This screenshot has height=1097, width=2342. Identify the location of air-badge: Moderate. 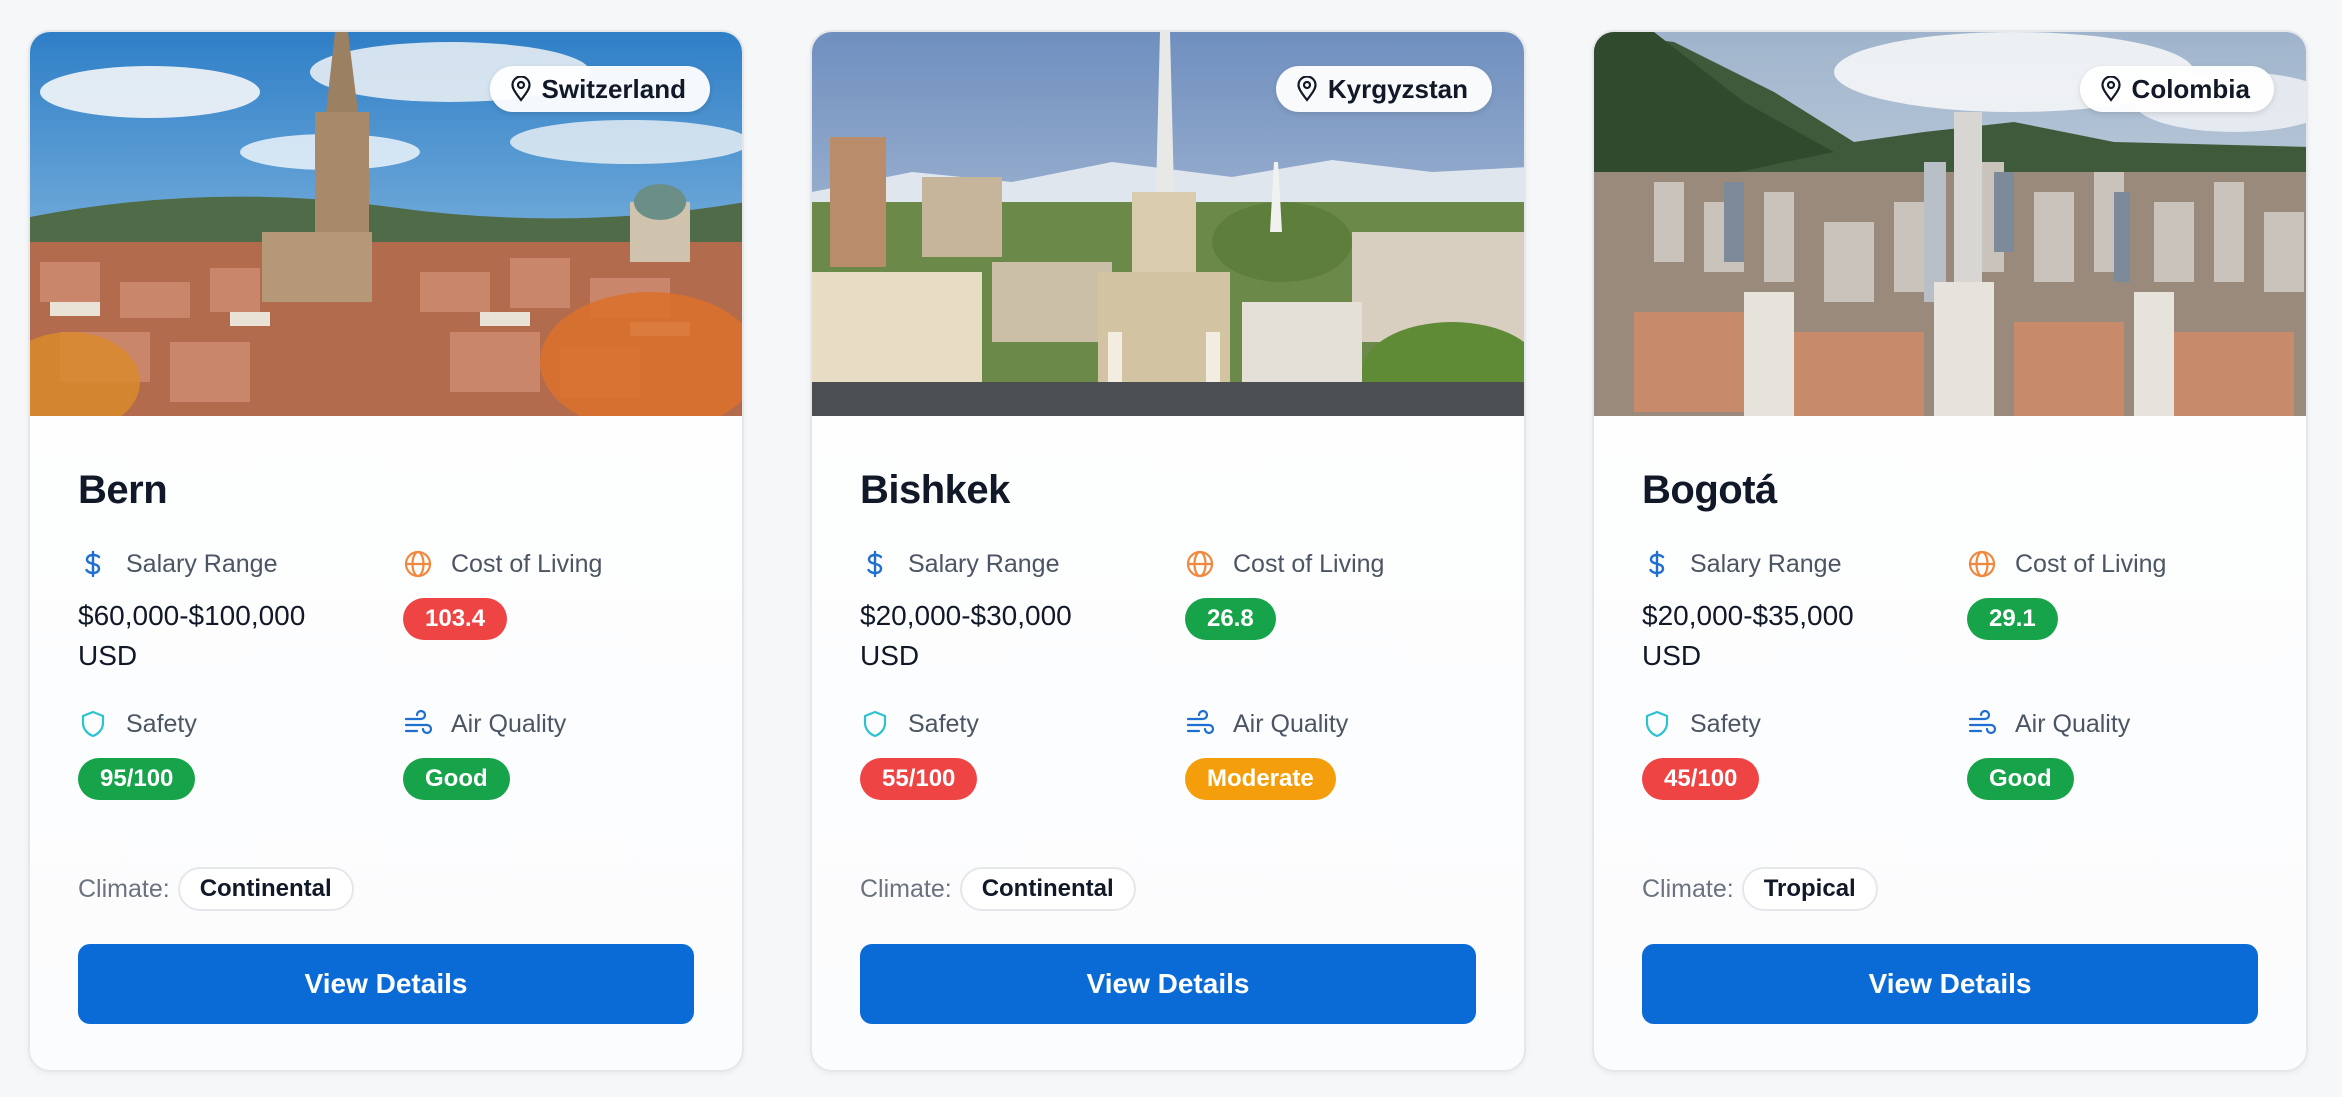
(1260, 779).